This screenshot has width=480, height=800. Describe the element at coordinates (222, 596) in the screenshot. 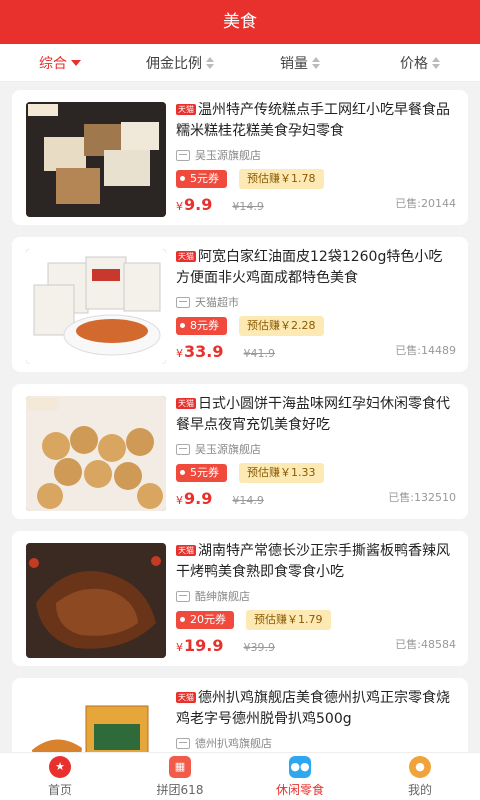

I see `shop-name: 酷绅旗舰店` at that location.